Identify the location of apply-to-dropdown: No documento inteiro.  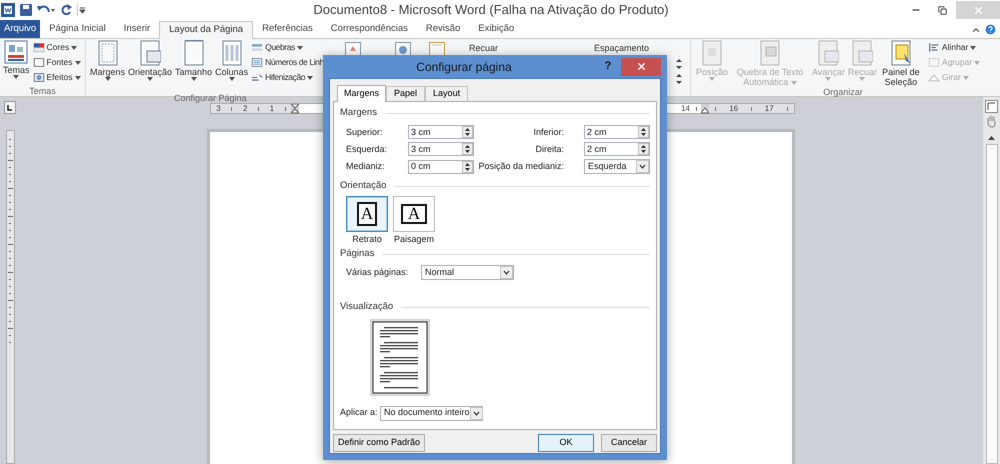
(431, 413).